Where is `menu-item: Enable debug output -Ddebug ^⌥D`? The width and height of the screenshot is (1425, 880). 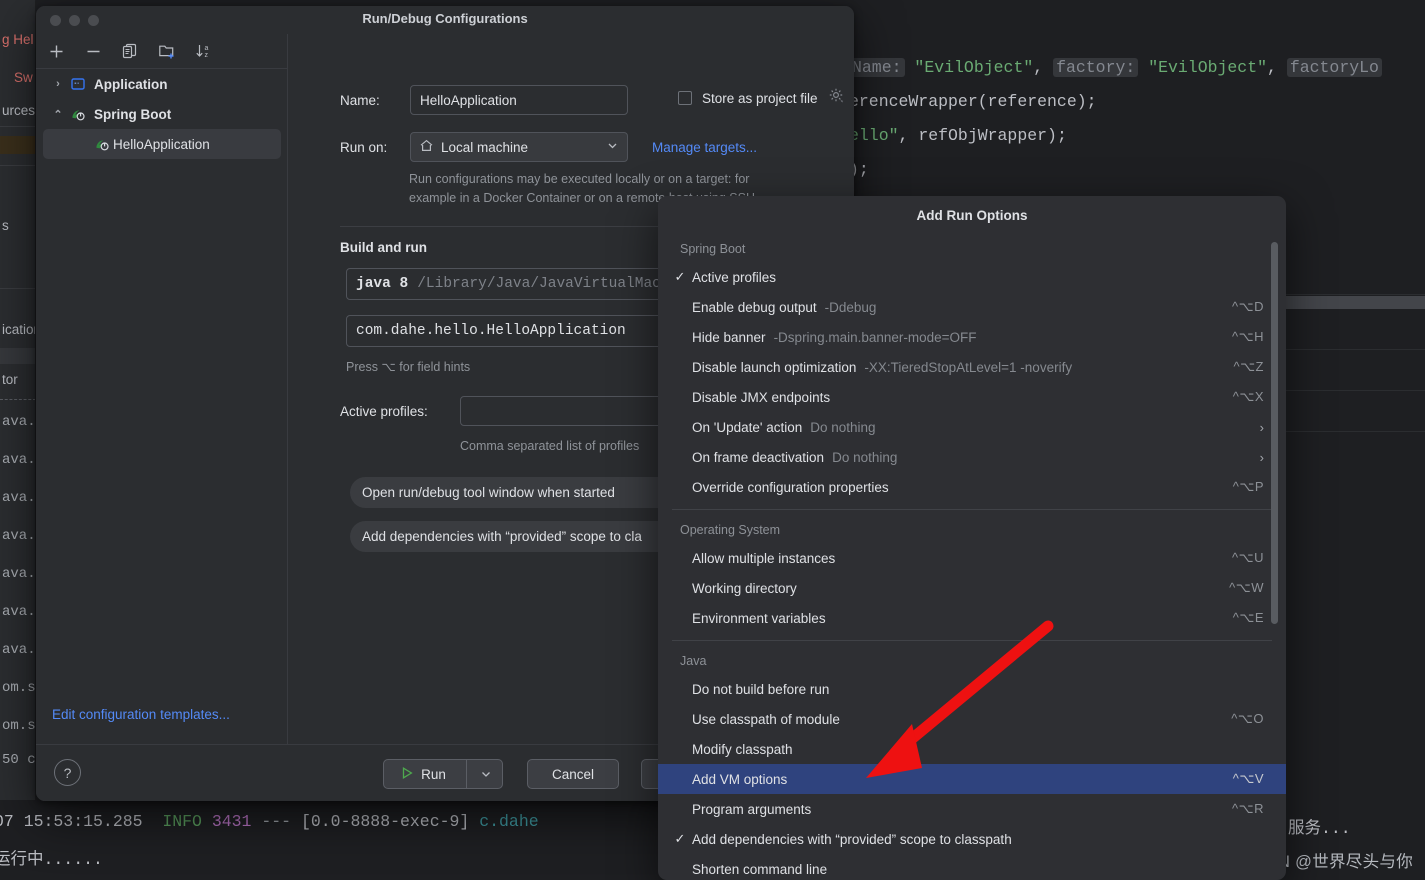 menu-item: Enable debug output -Ddebug ^⌥D is located at coordinates (972, 307).